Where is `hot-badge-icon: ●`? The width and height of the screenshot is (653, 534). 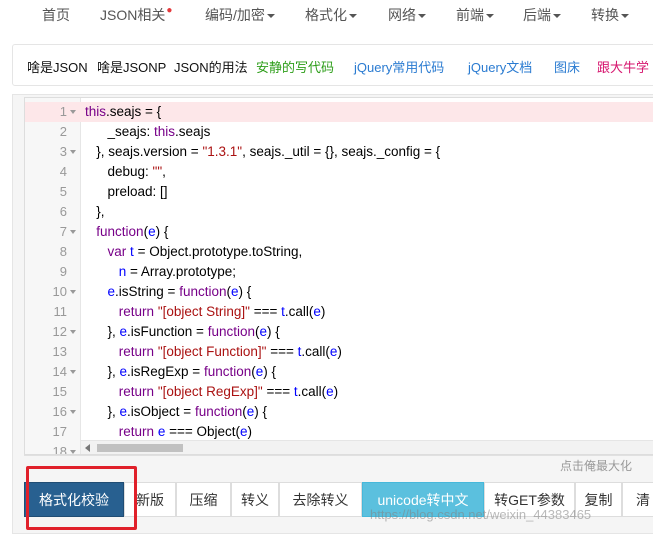
hot-badge-icon: ● is located at coordinates (169, 10).